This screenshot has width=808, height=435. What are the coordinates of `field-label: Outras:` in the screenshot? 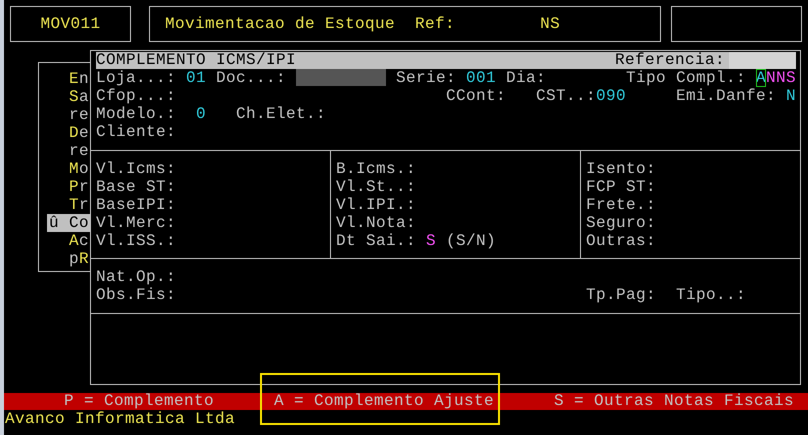 It's located at (621, 241).